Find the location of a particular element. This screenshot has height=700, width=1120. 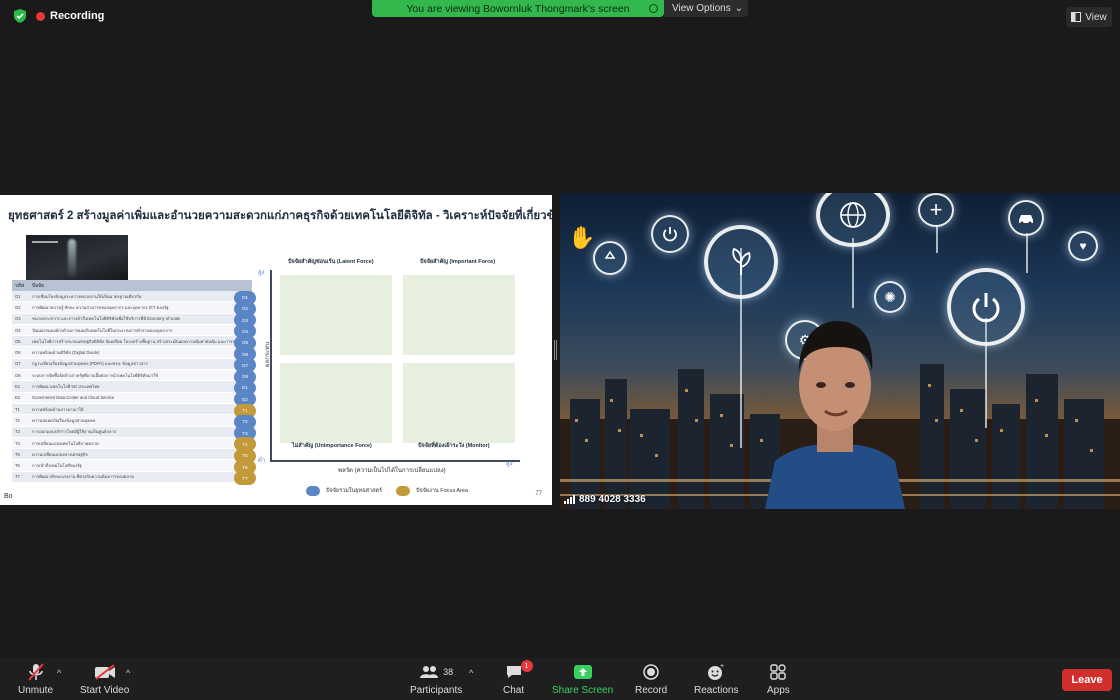

share-screen-icon is located at coordinates (583, 672).